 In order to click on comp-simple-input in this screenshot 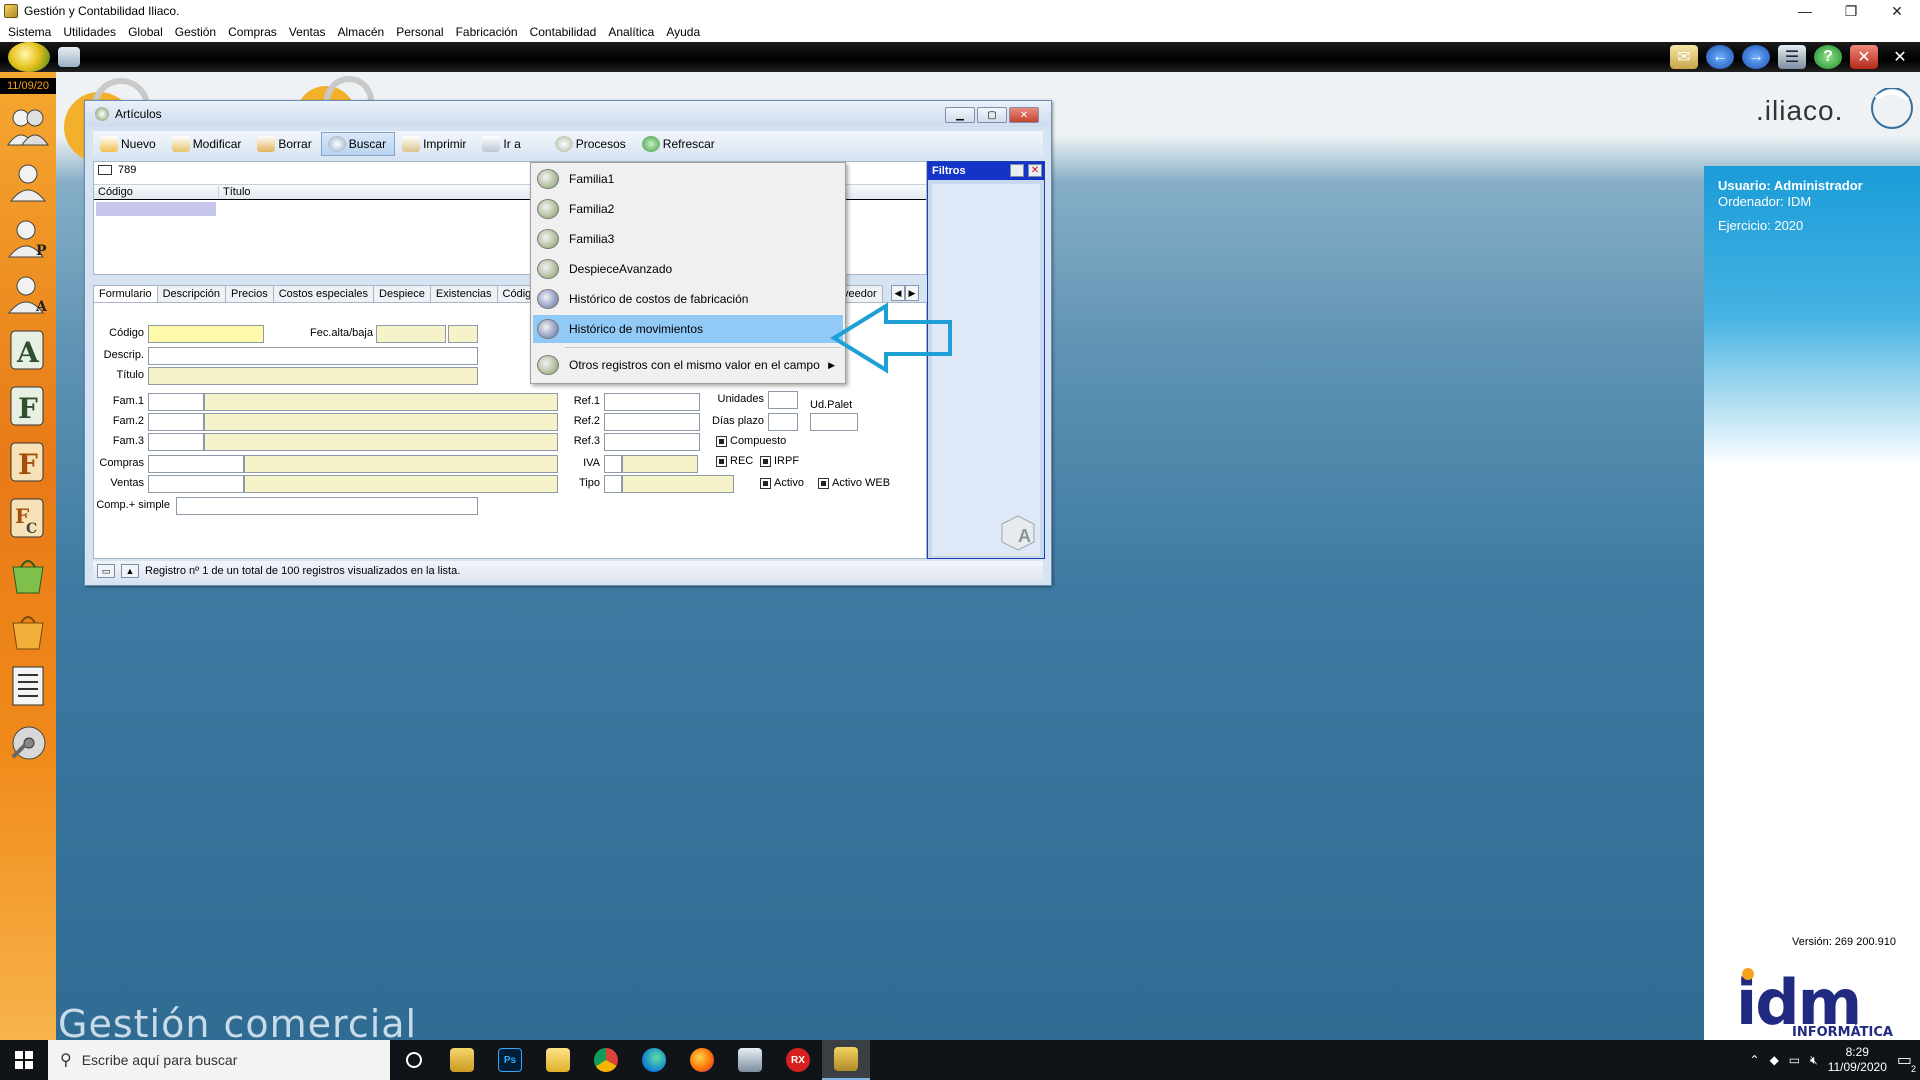, I will do `click(327, 506)`.